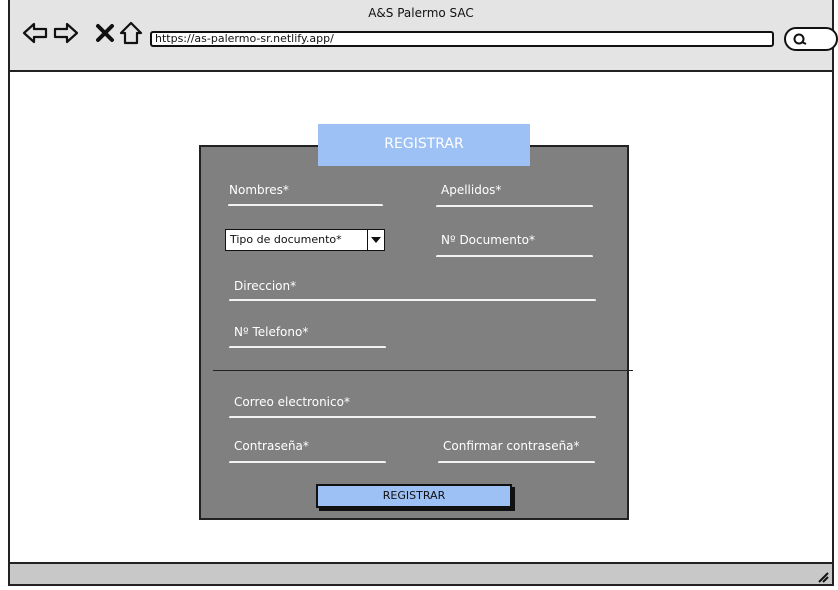  I want to click on num-documento-underline, so click(514, 256).